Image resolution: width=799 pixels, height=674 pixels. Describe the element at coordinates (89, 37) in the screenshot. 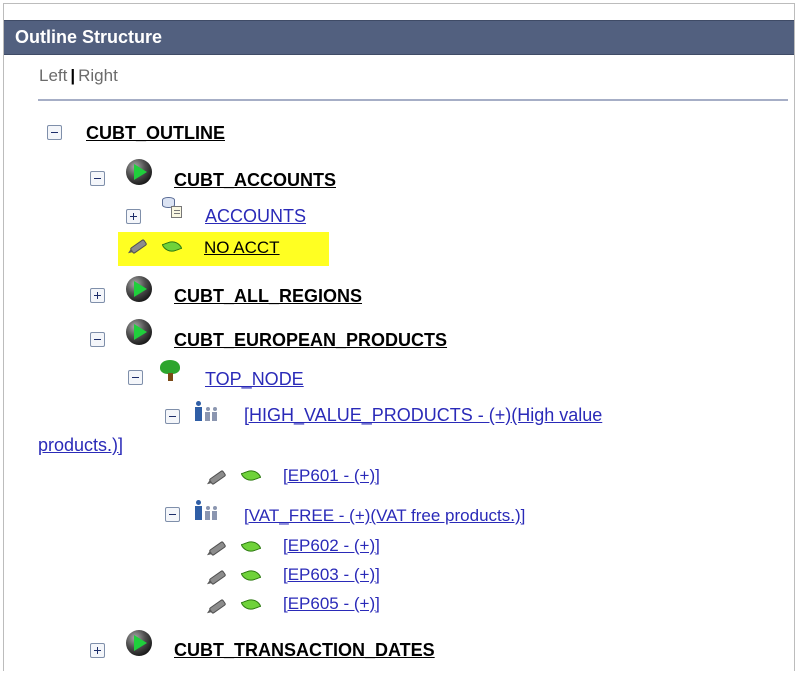

I see `panel-title: Outline Structure` at that location.